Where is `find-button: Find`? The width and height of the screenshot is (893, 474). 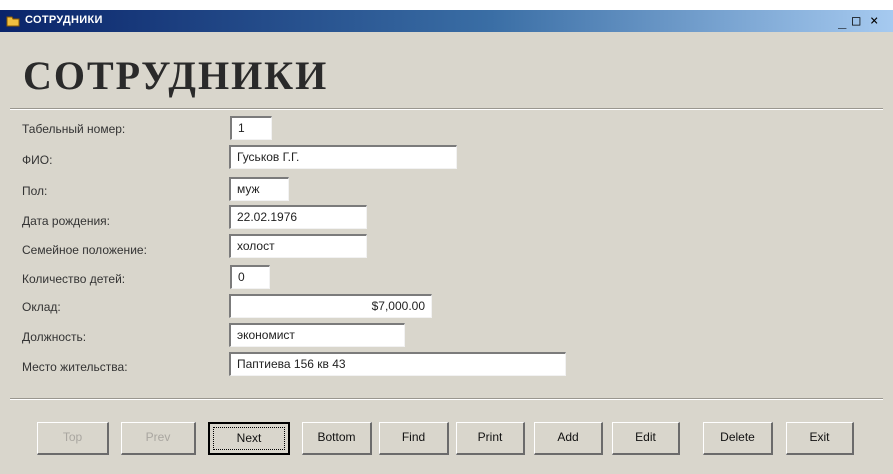
find-button: Find is located at coordinates (414, 438).